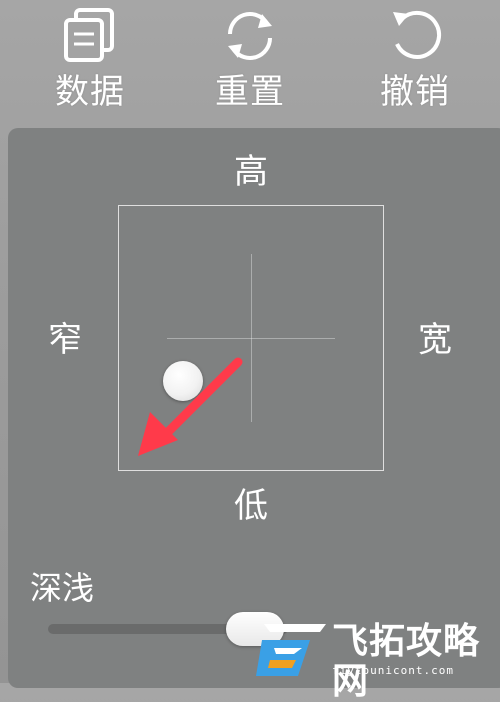 Image resolution: width=500 pixels, height=702 pixels. What do you see at coordinates (62, 588) in the screenshot?
I see `depth-label: 深浅` at bounding box center [62, 588].